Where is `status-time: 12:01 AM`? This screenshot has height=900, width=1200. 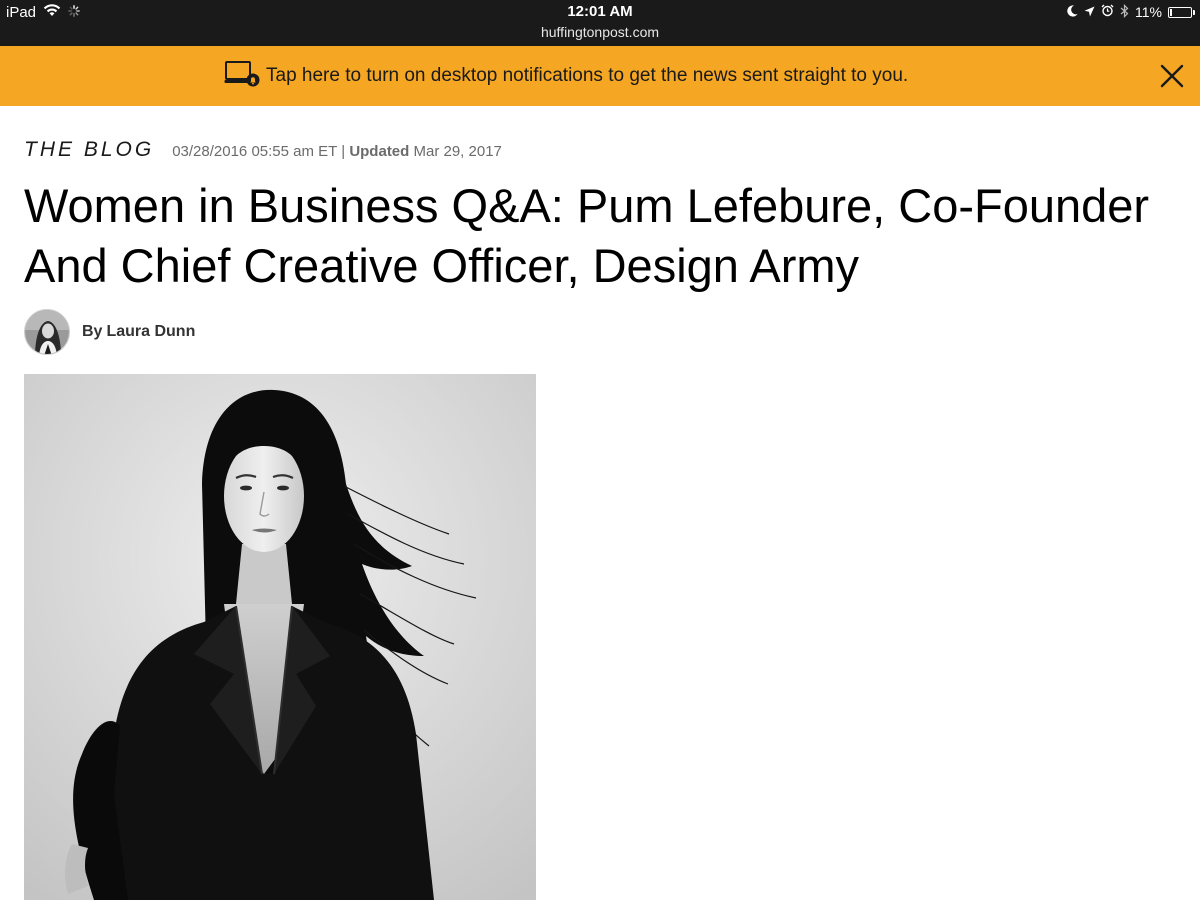
status-time: 12:01 AM is located at coordinates (600, 11).